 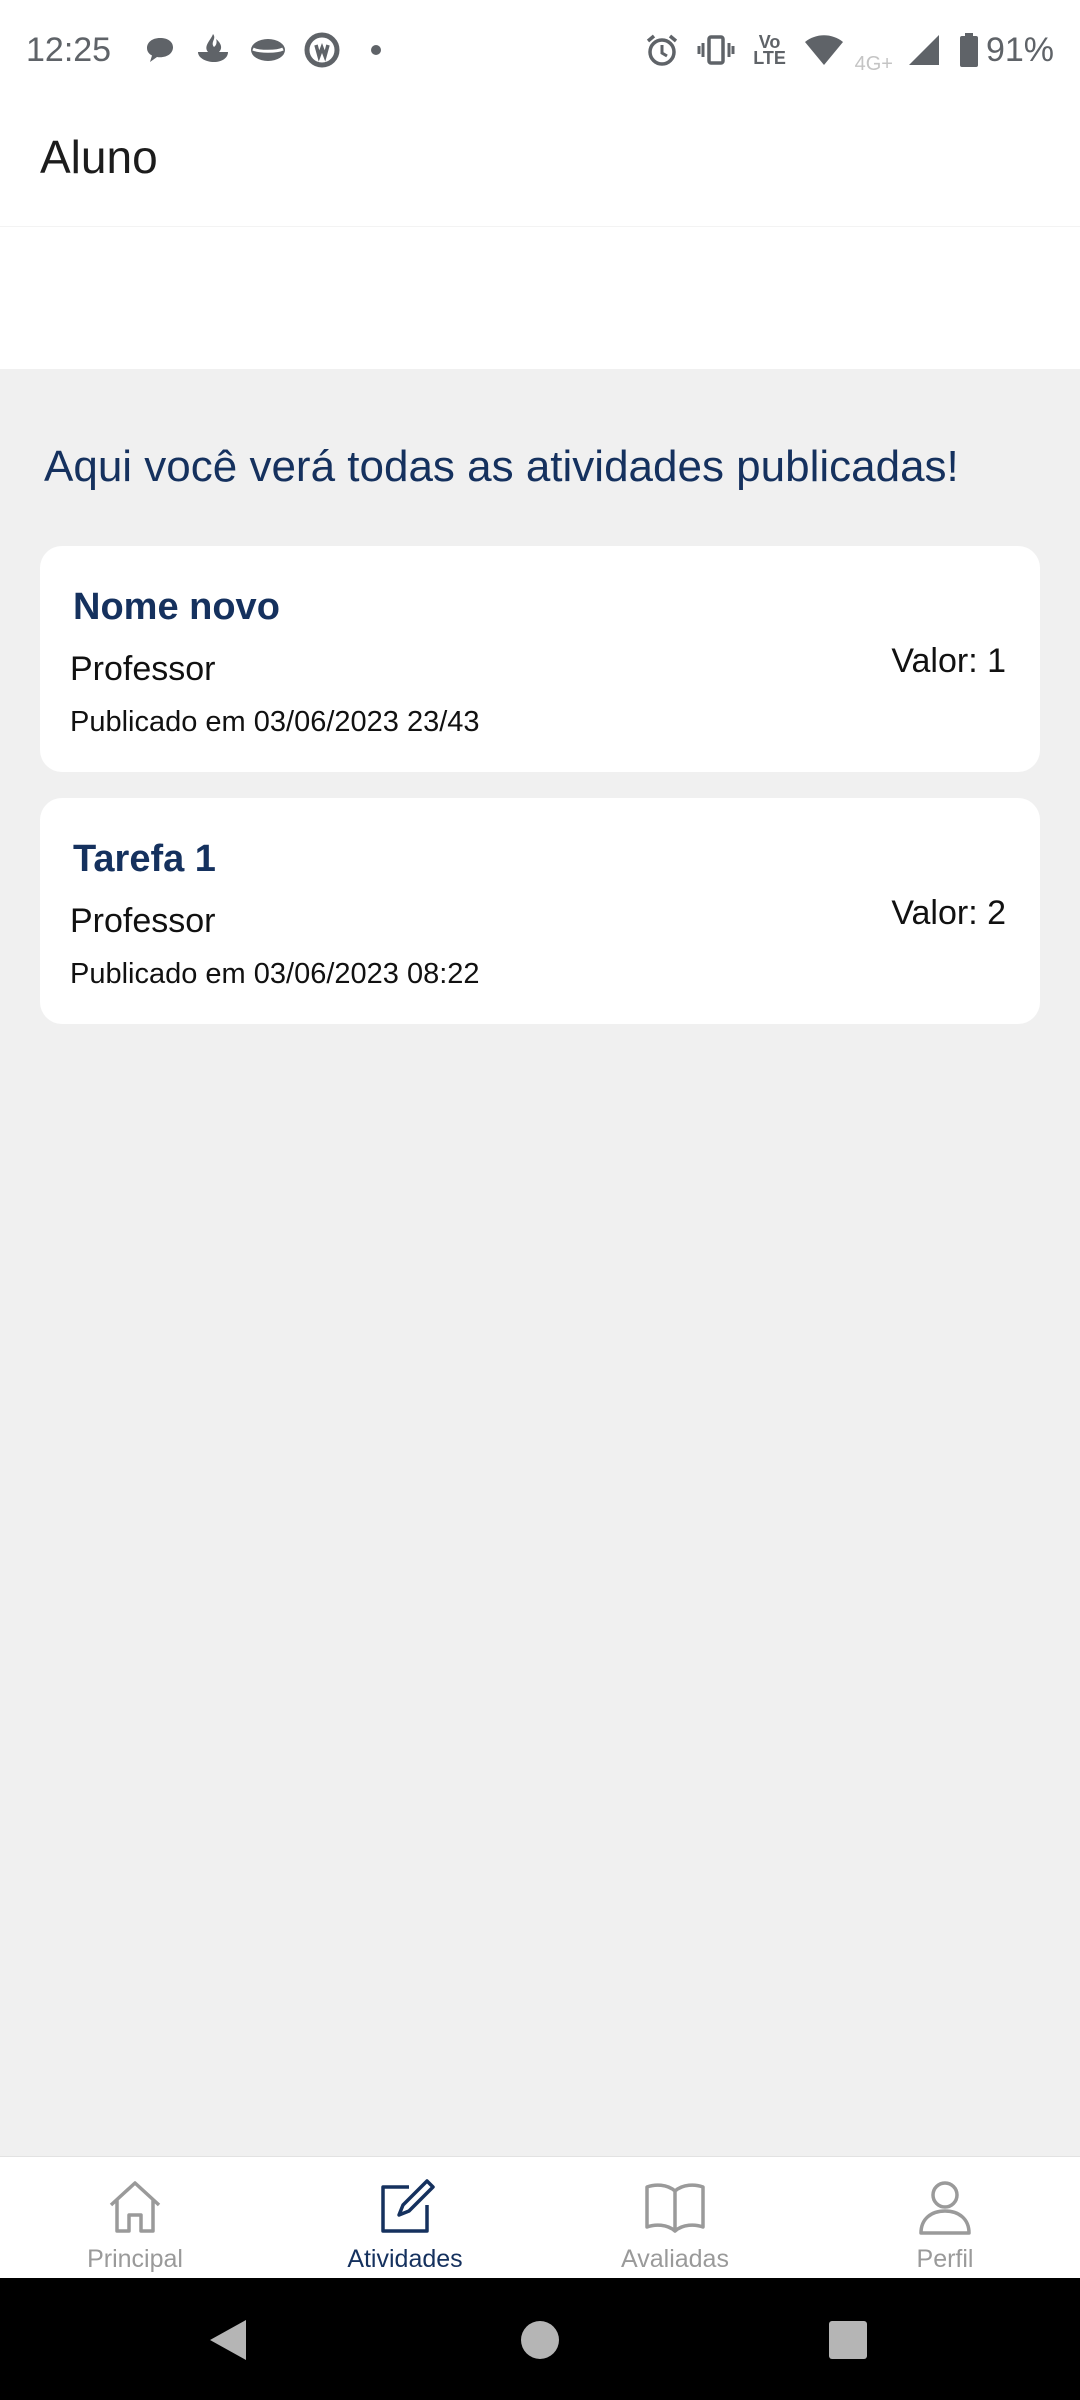 What do you see at coordinates (408, 2206) in the screenshot?
I see `edit-icon` at bounding box center [408, 2206].